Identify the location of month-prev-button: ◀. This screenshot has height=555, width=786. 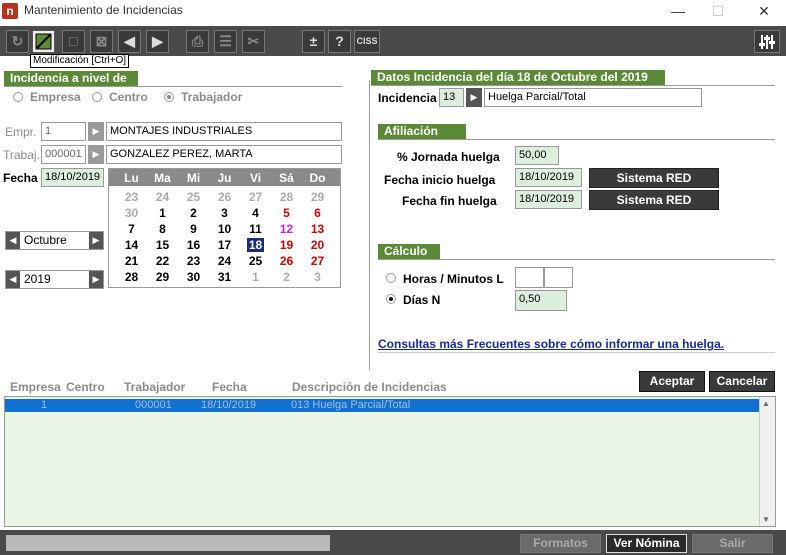
(13, 240).